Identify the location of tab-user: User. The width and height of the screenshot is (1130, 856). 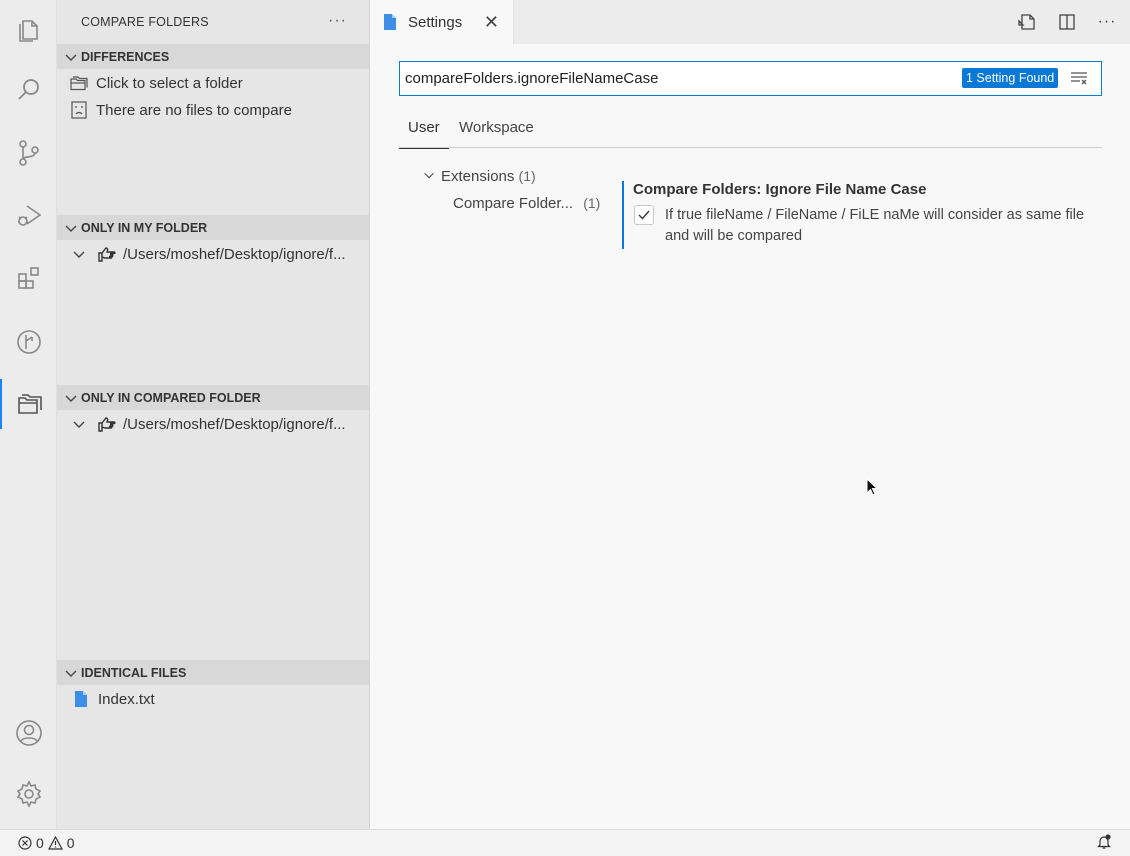
(424, 134).